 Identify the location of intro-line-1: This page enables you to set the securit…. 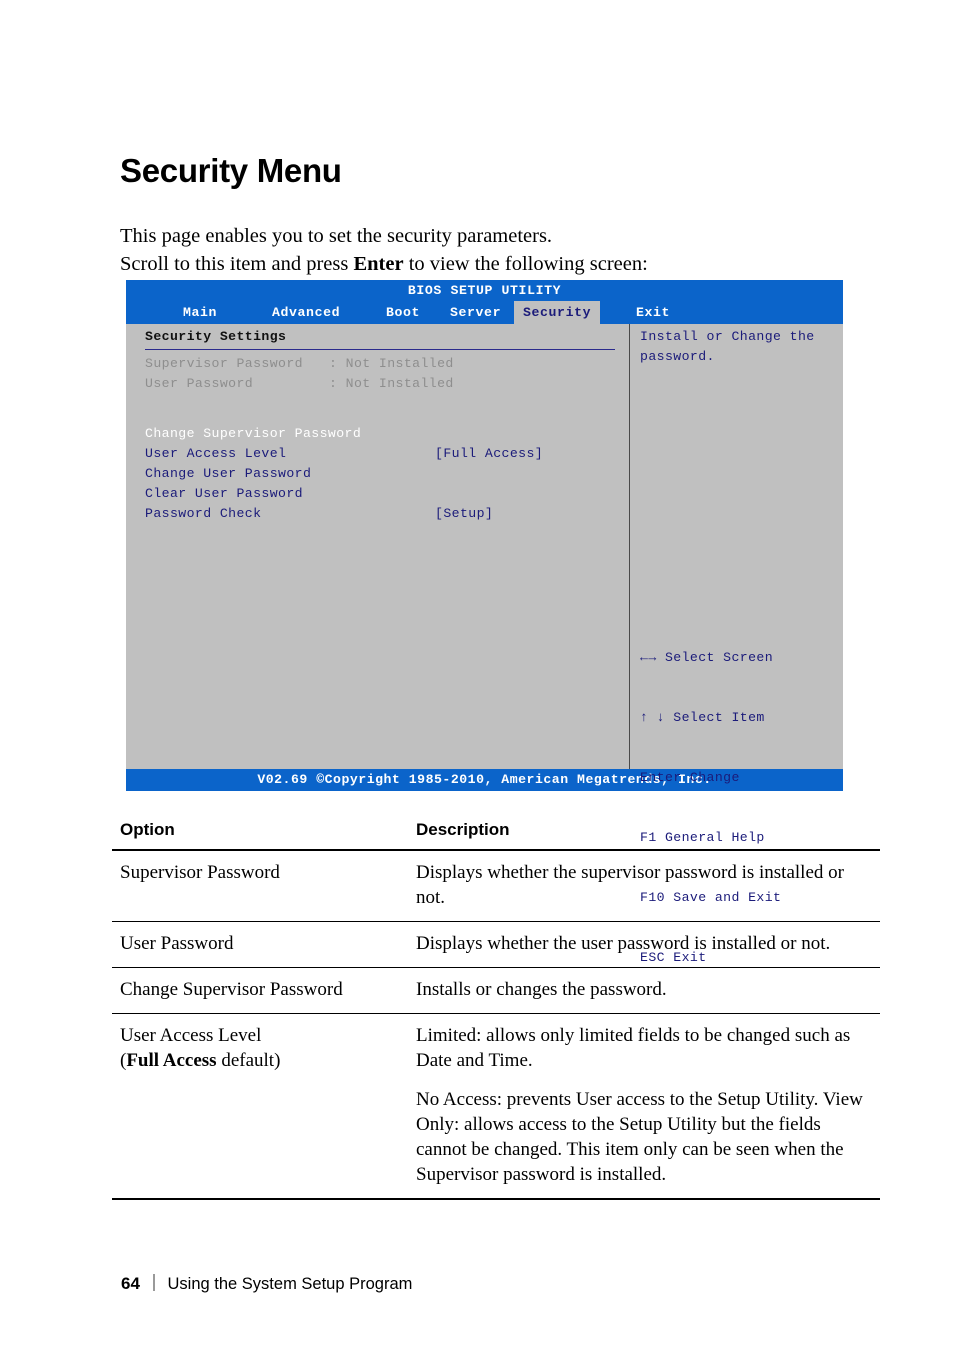
(336, 236).